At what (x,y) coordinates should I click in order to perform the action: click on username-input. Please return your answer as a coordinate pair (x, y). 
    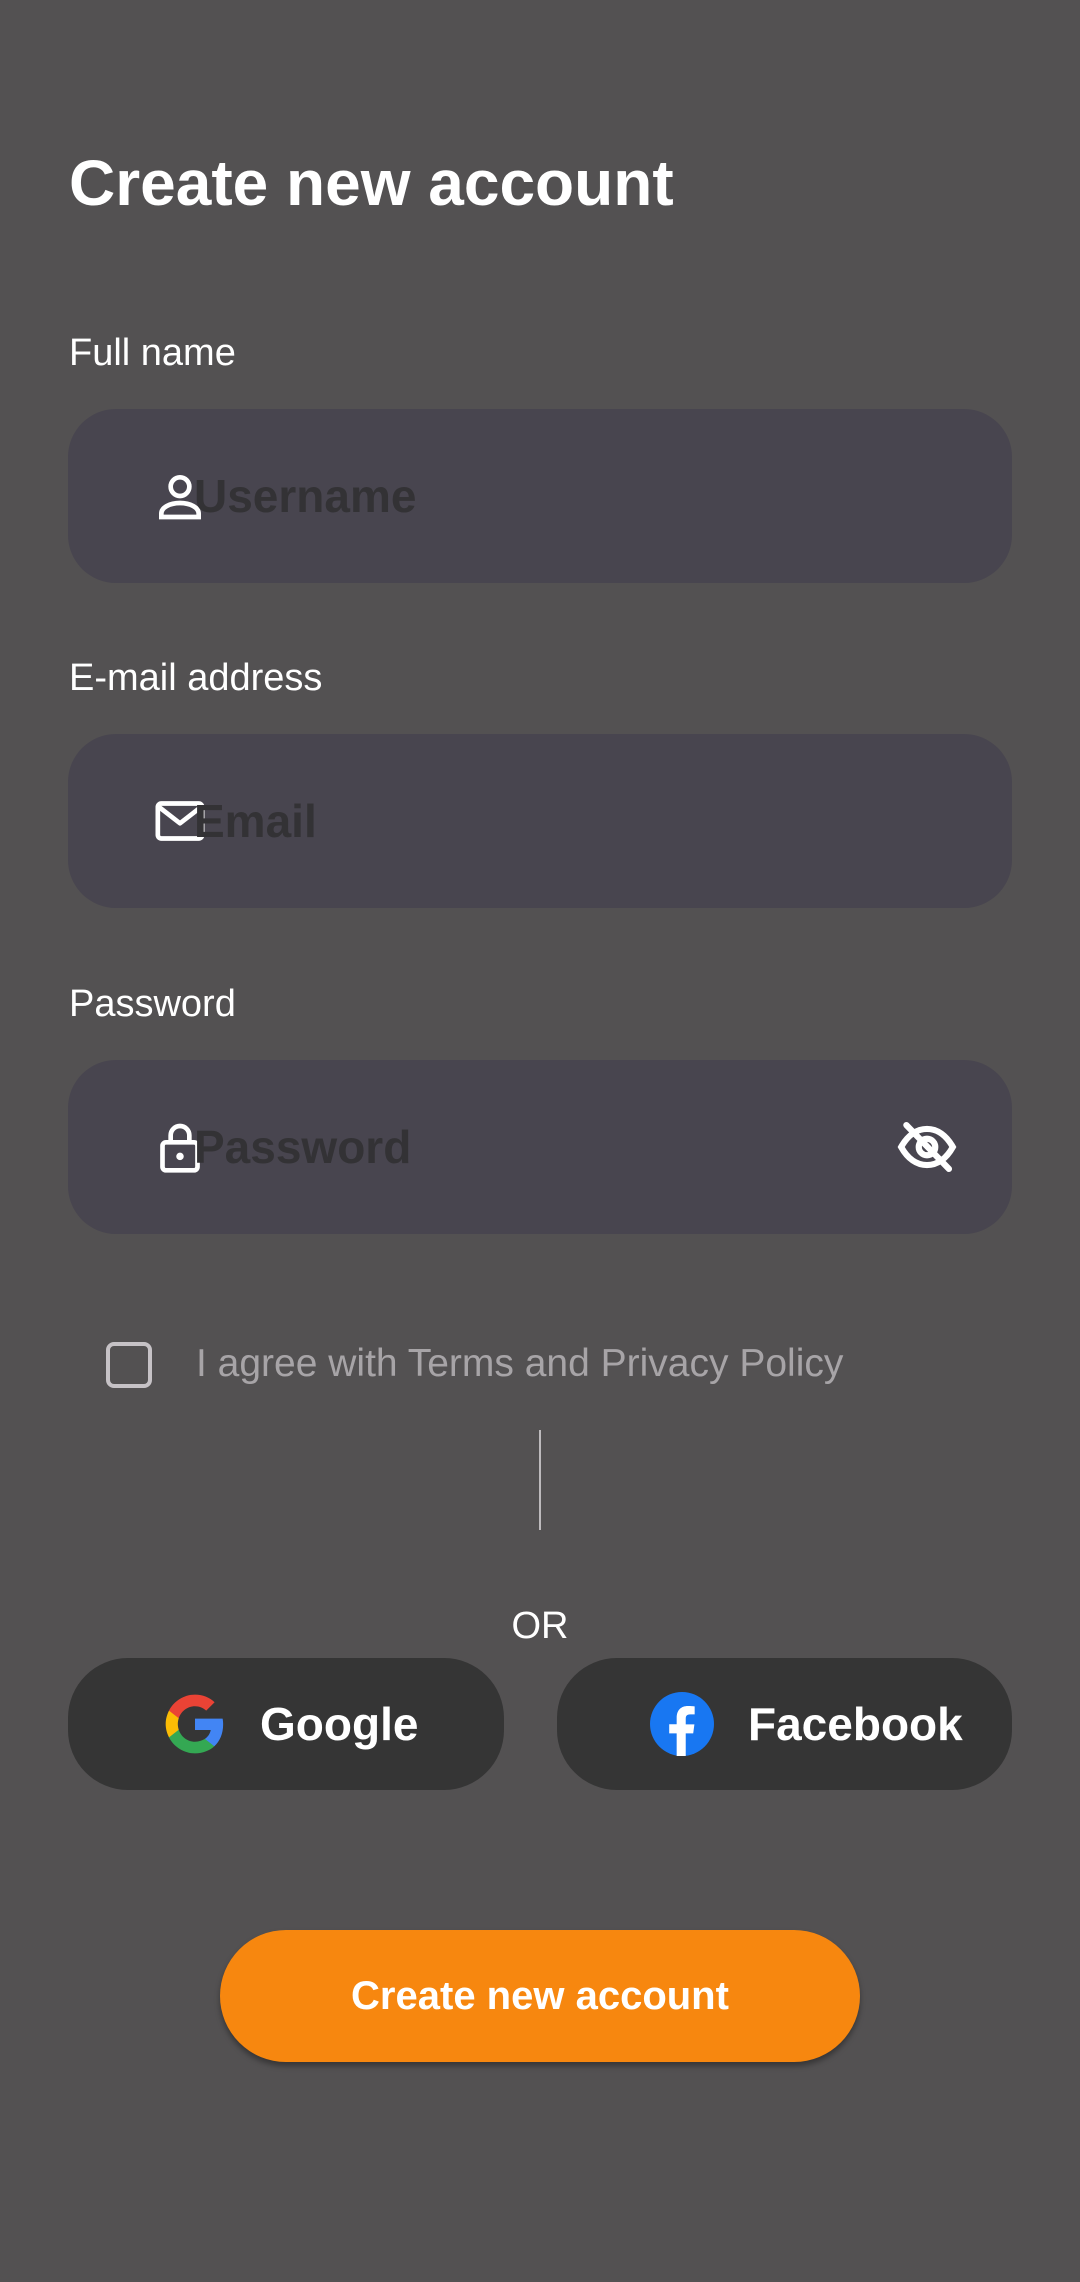
    Looking at the image, I should click on (544, 496).